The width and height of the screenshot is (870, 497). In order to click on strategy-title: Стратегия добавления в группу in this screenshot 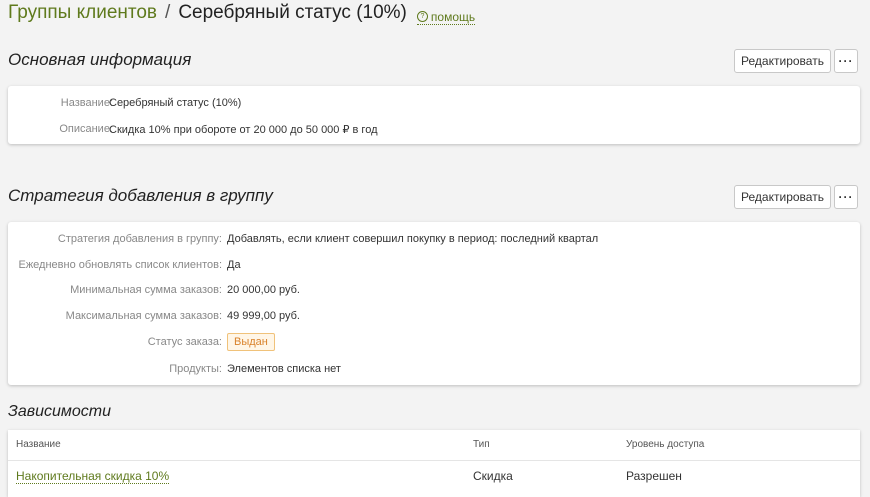, I will do `click(140, 195)`.